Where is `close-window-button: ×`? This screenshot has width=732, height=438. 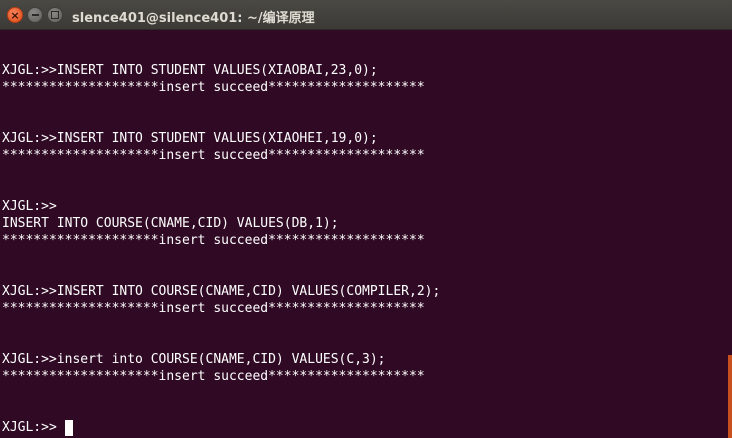
close-window-button: × is located at coordinates (15, 15).